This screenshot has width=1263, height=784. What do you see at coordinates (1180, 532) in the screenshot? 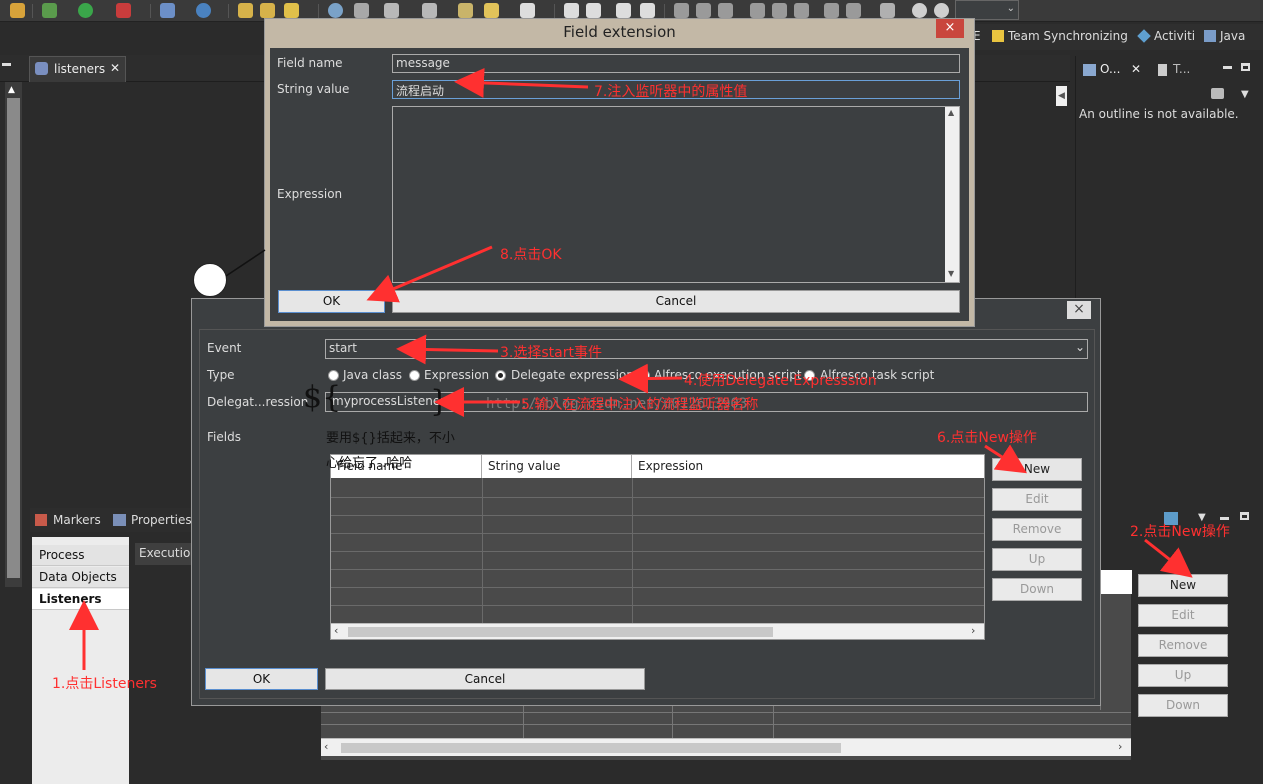
I see `annotation-step-2: 2.点击New操作` at bounding box center [1180, 532].